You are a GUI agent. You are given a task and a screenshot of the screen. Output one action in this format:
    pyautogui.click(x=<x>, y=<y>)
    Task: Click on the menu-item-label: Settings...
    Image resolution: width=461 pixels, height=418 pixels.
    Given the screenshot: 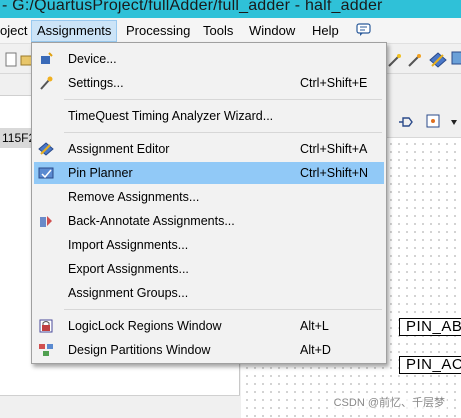 What is the action you would take?
    pyautogui.click(x=96, y=83)
    